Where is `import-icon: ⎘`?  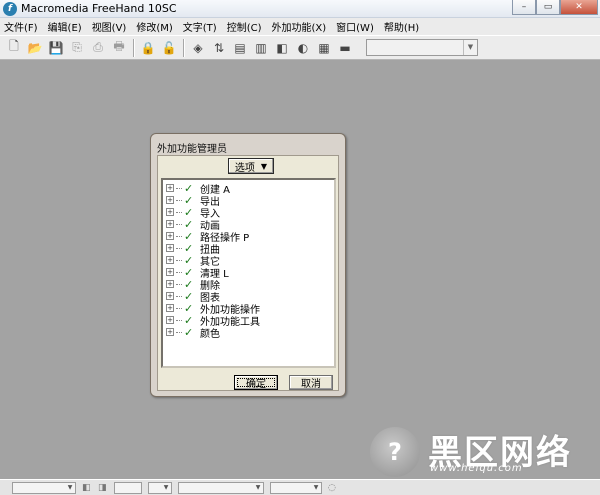
import-icon: ⎘ is located at coordinates (77, 48).